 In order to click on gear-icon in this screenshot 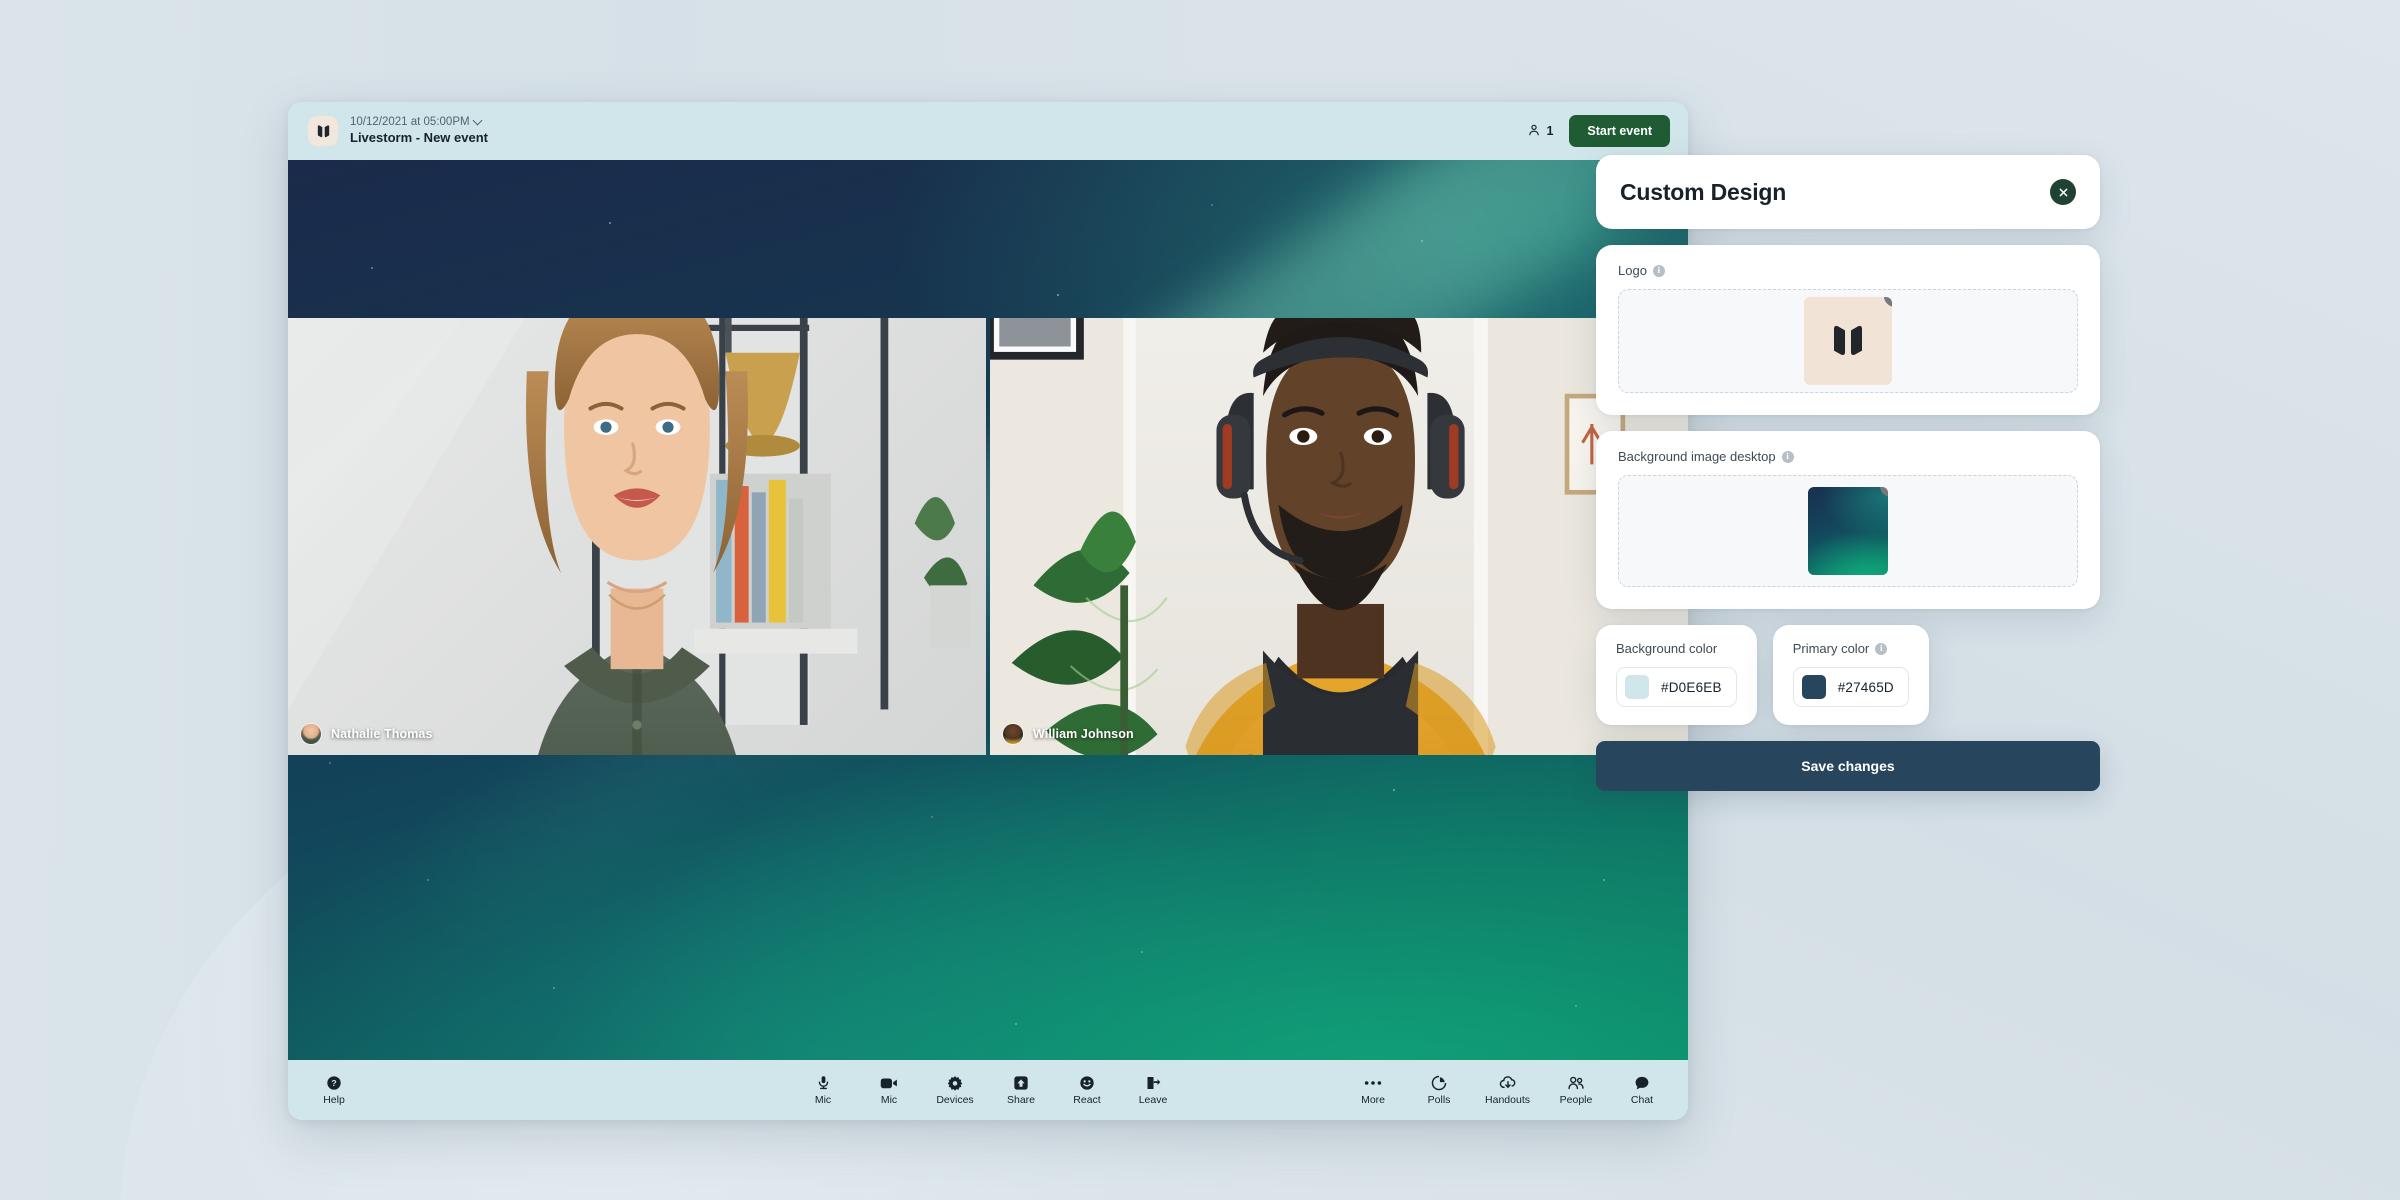, I will do `click(955, 1082)`.